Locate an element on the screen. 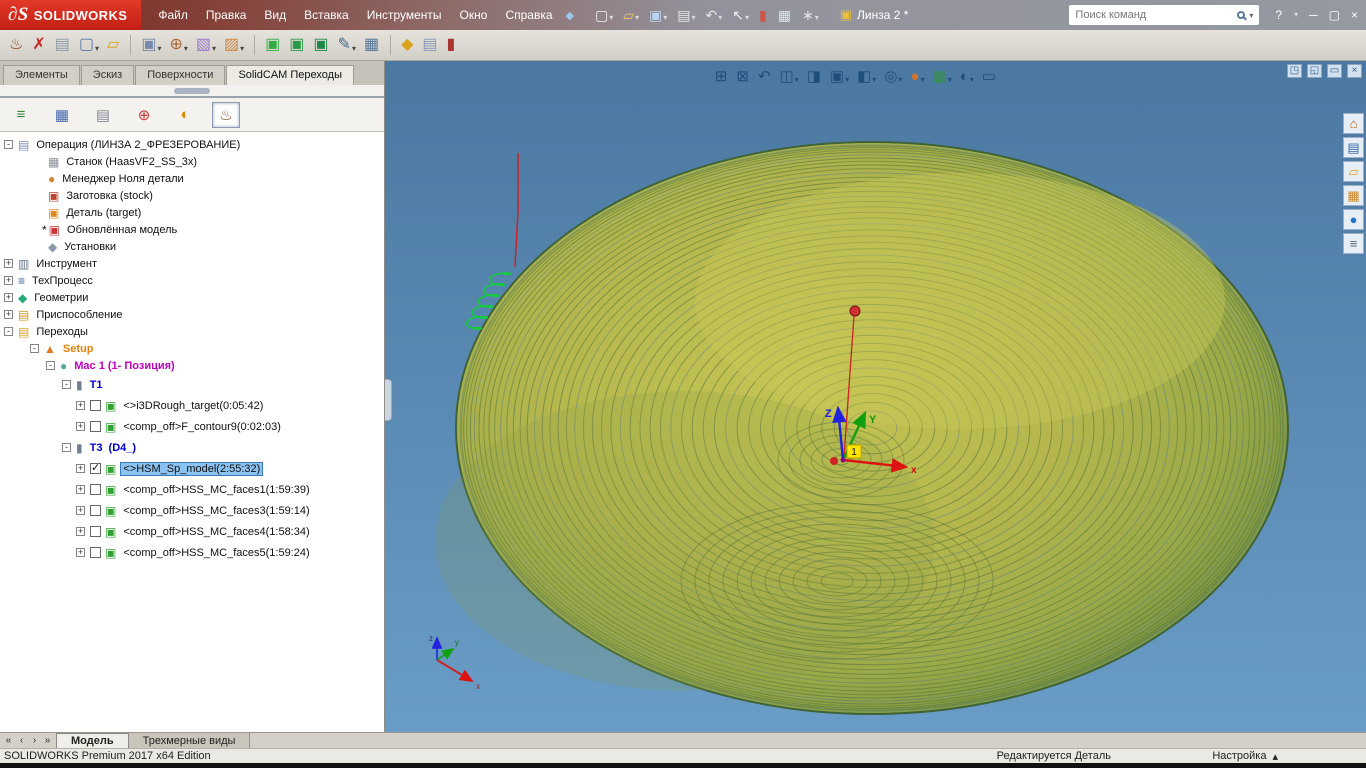 The width and height of the screenshot is (1366, 768). documentation-icon: ▤ is located at coordinates (430, 45).